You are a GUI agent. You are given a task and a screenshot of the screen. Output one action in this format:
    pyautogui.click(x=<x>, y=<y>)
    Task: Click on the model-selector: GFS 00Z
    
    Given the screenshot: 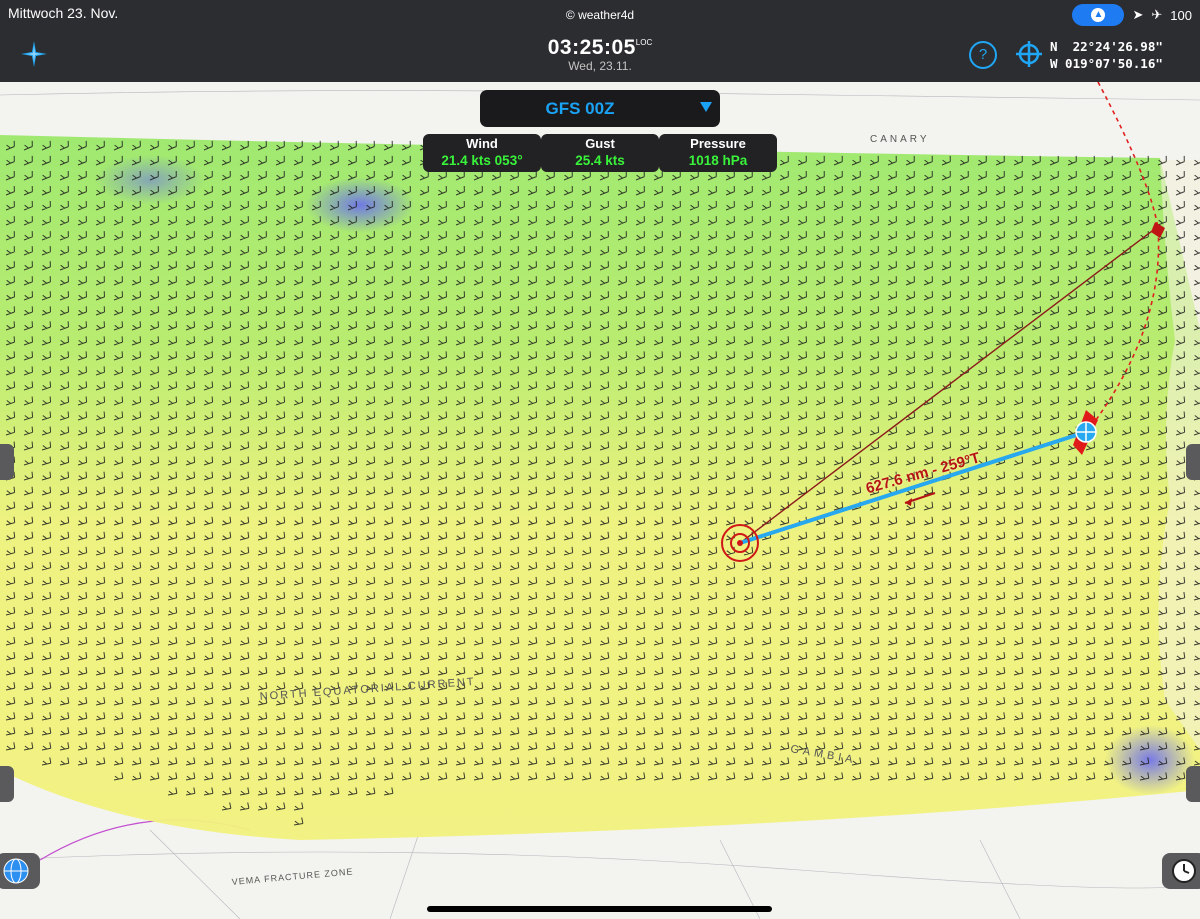 What is the action you would take?
    pyautogui.click(x=600, y=108)
    